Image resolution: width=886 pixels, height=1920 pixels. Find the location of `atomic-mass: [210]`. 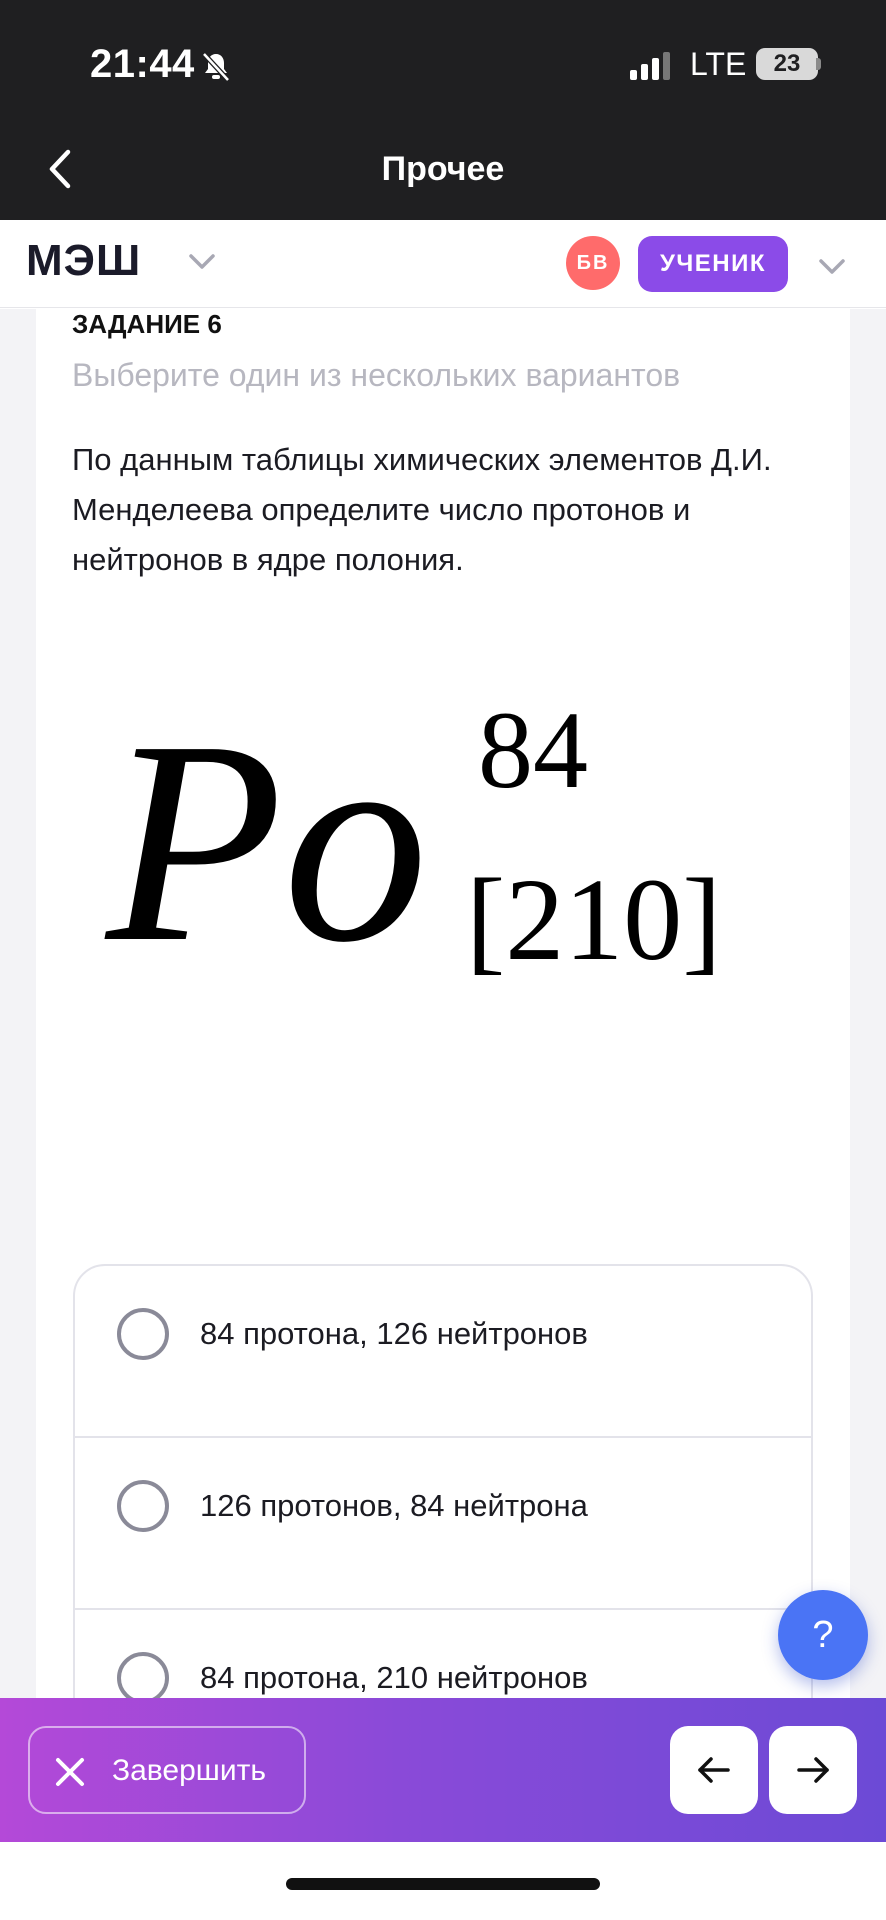

atomic-mass: [210] is located at coordinates (594, 919).